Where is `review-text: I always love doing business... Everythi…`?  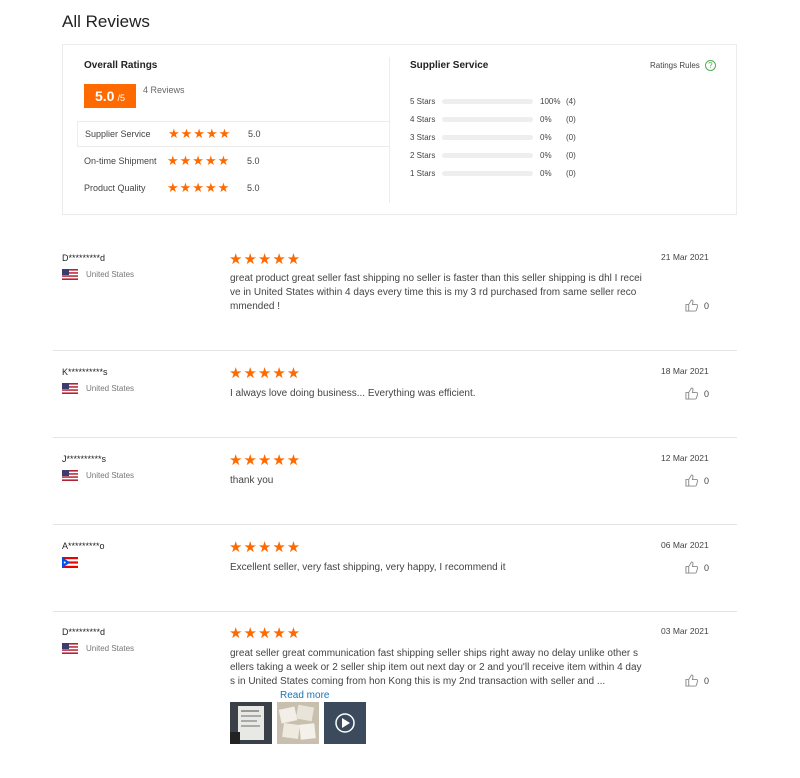 review-text: I always love doing business... Everythi… is located at coordinates (353, 393).